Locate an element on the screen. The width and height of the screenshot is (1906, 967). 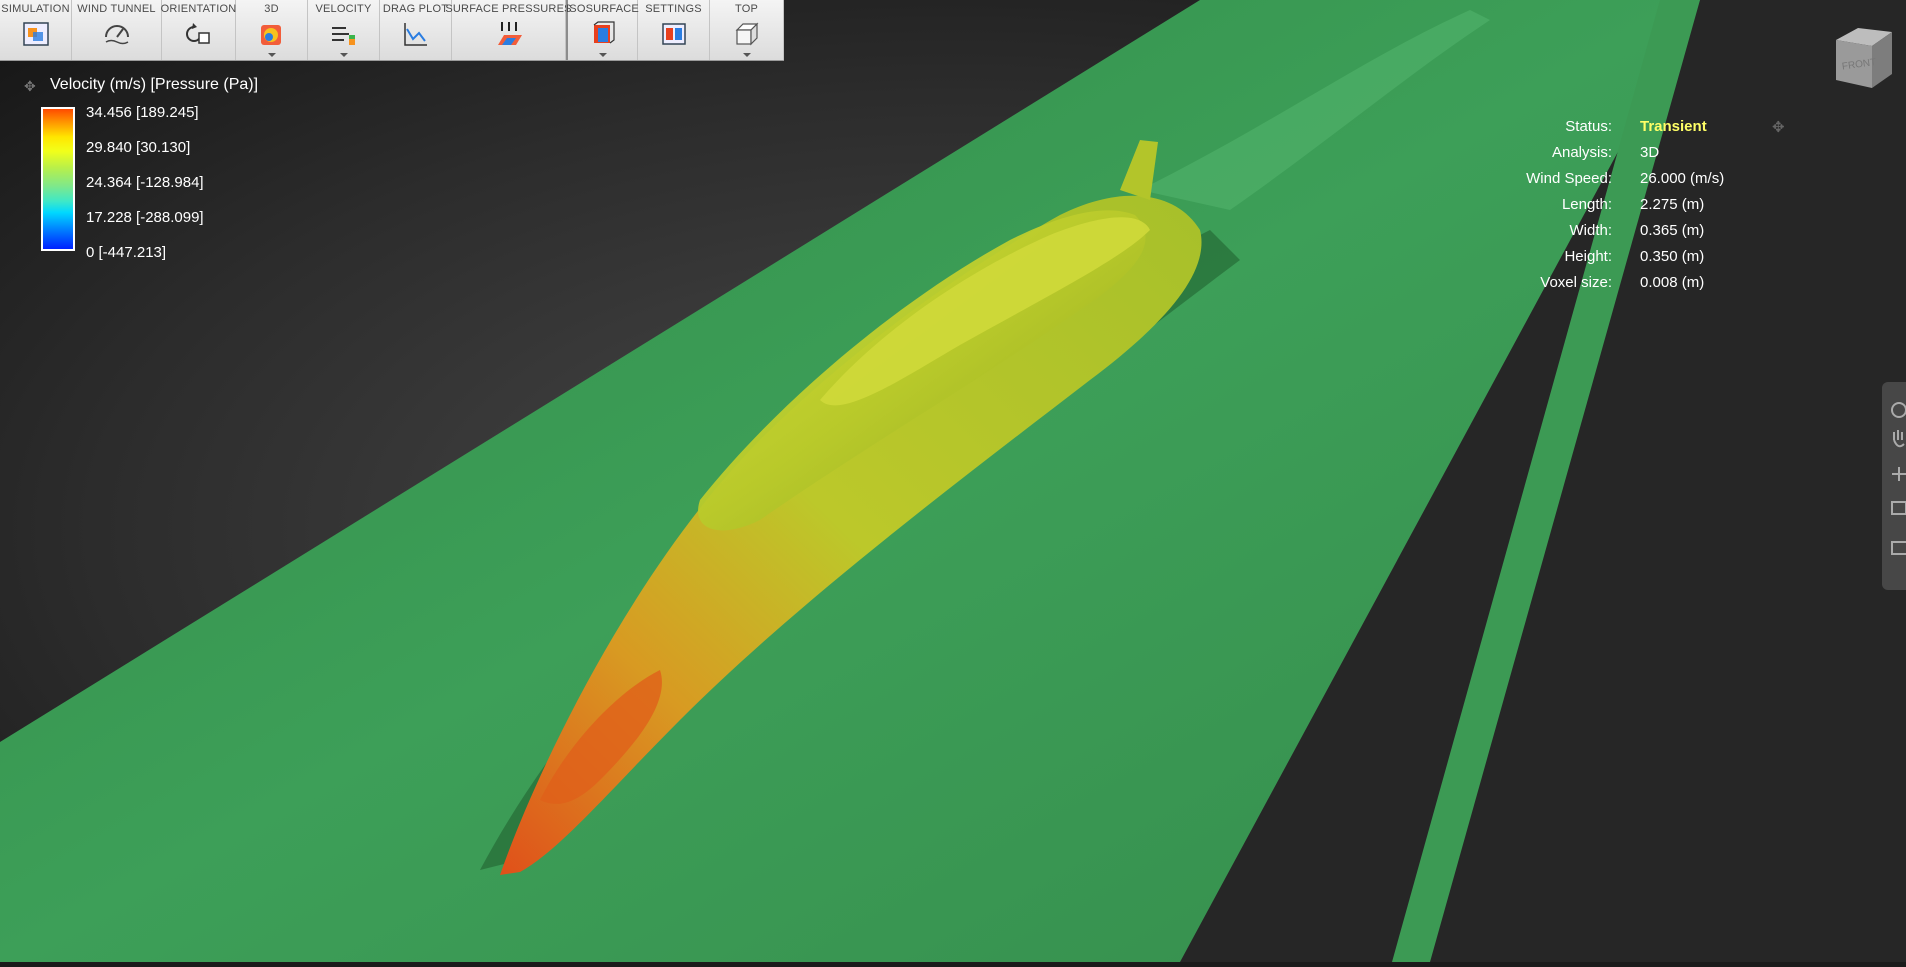
settings-icon is located at coordinates (673, 34).